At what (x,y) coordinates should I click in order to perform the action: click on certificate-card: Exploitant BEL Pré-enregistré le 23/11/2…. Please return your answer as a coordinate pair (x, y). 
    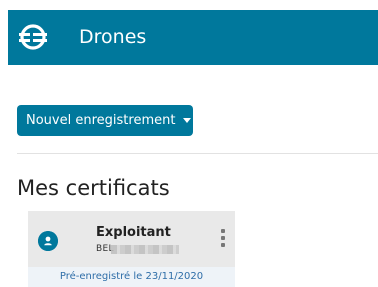
    Looking at the image, I should click on (131, 249).